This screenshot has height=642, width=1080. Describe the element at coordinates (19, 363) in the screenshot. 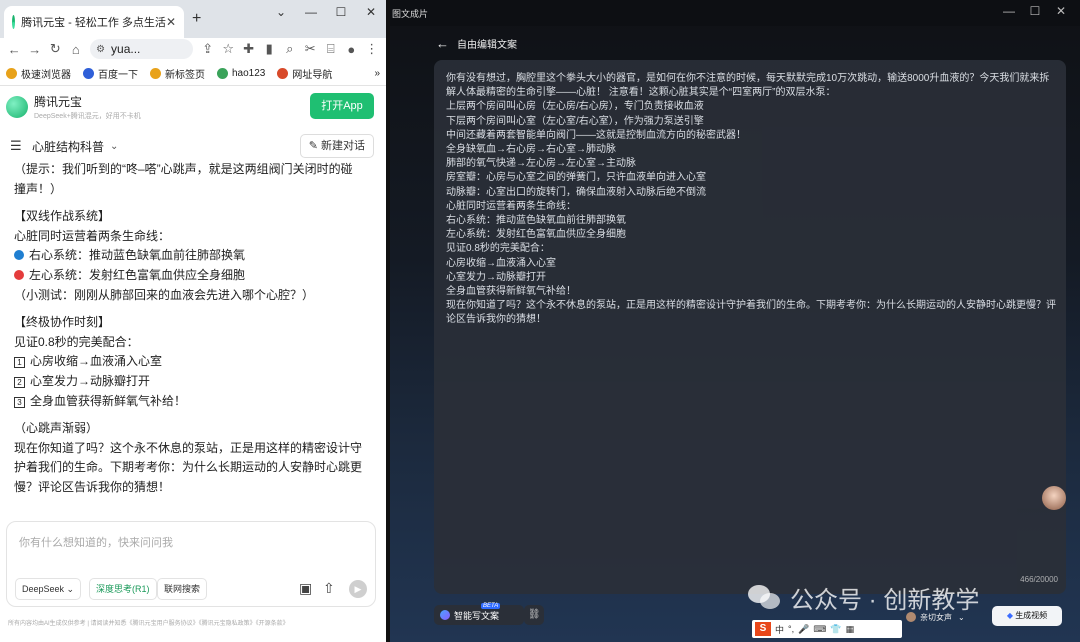

I see `keycap-1-icon: 1` at that location.